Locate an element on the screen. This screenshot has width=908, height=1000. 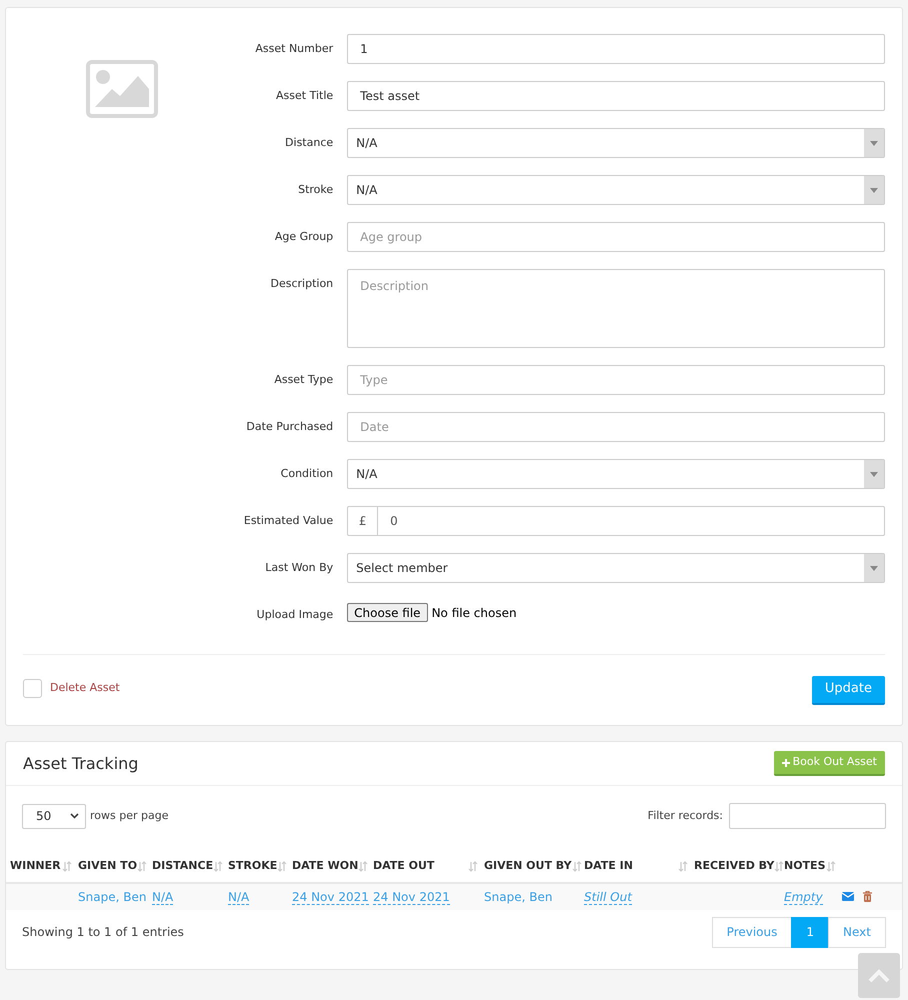
text-field: Type is located at coordinates (616, 380).